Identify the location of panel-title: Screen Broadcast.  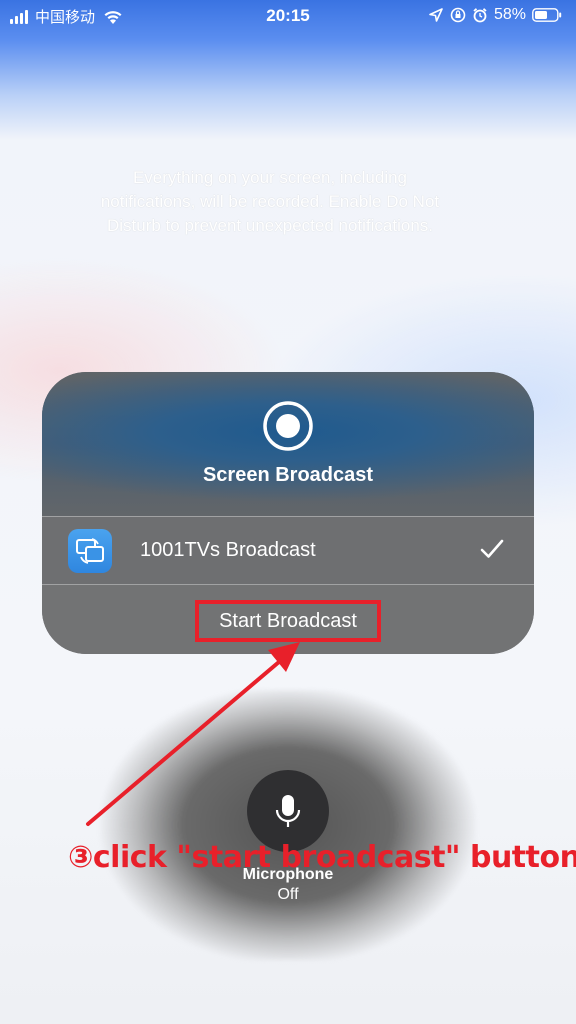
(288, 475).